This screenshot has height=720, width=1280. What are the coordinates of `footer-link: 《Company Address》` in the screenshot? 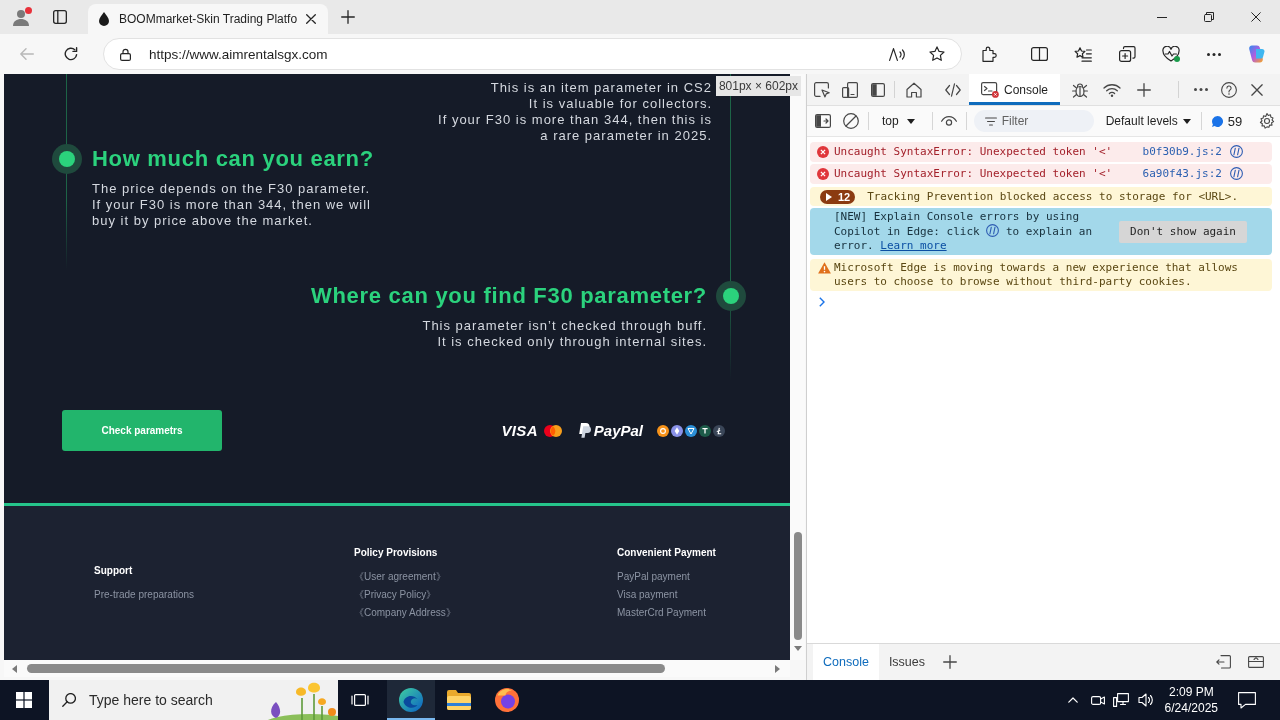 It's located at (405, 613).